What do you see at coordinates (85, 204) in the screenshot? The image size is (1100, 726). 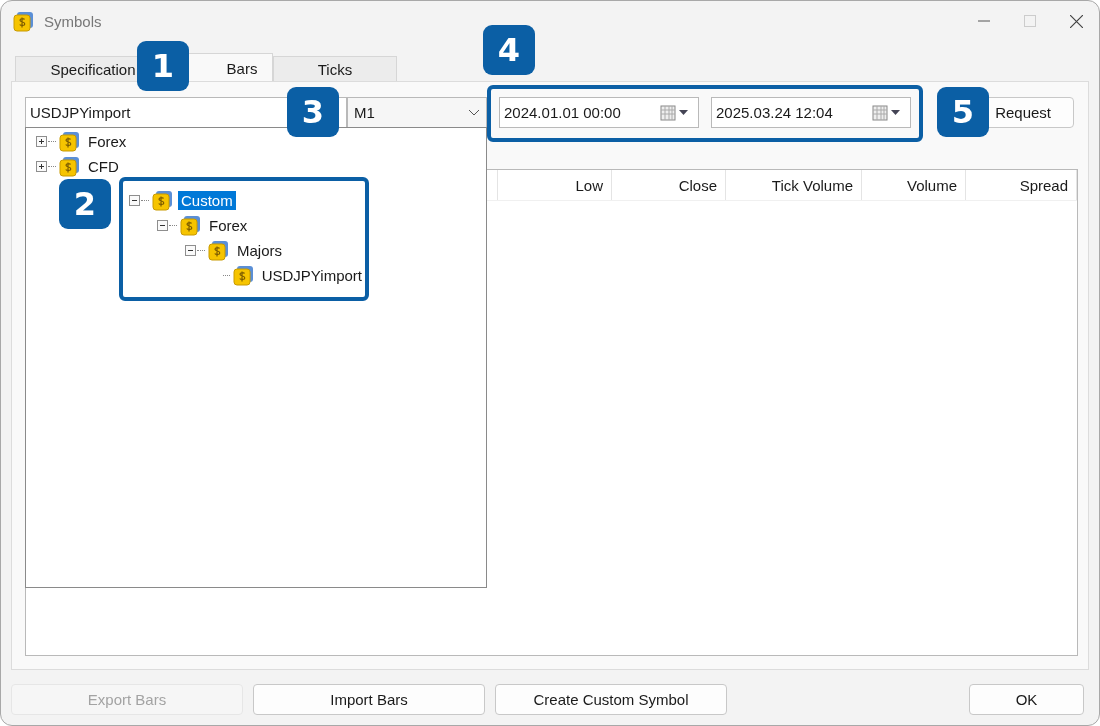 I see `callout-tooltip: 2` at bounding box center [85, 204].